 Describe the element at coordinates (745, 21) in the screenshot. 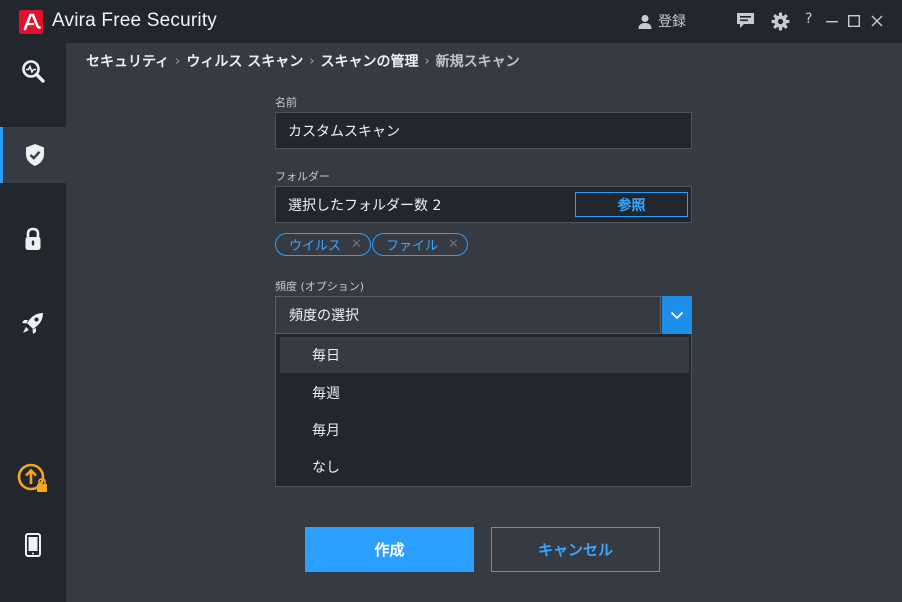

I see `feedback-icon` at that location.